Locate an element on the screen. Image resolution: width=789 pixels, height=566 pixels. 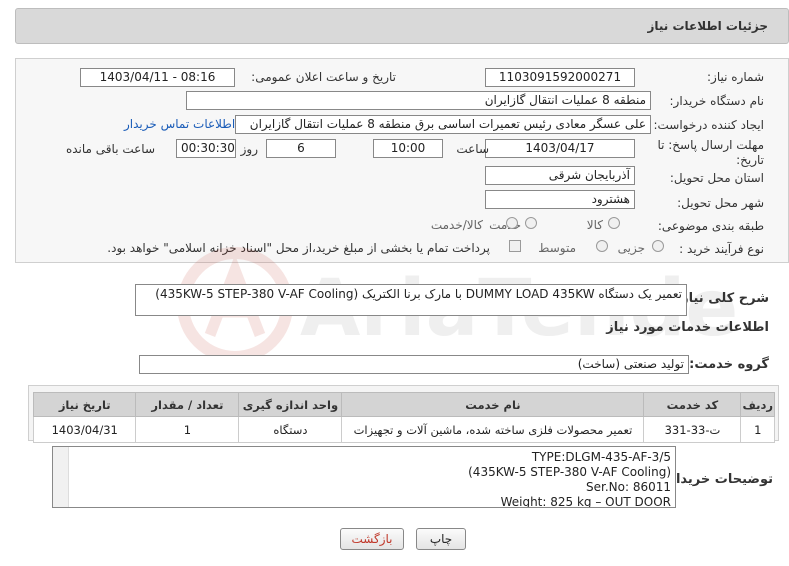
announce-label: تاریخ و ساعت اعلان عمومی: is located at coordinates (323, 77).